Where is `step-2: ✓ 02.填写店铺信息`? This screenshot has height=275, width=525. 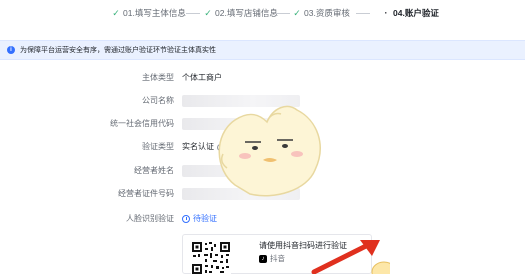
step-2: ✓ 02.填写店铺信息 is located at coordinates (241, 13).